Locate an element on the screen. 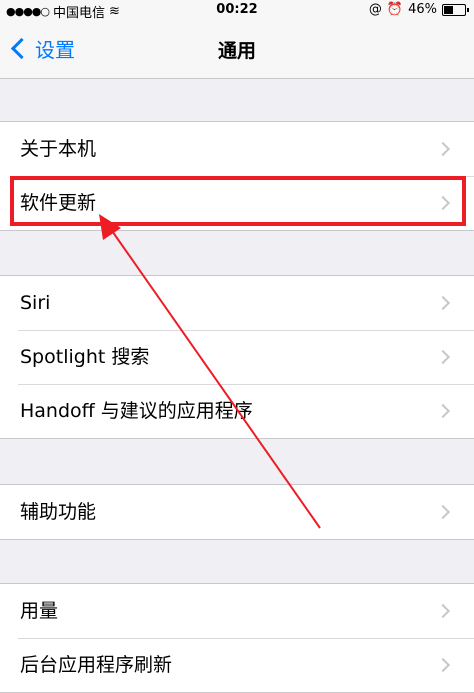 This screenshot has height=693, width=474. list-item-spotlight: Spotlight 搜索 is located at coordinates (237, 357).